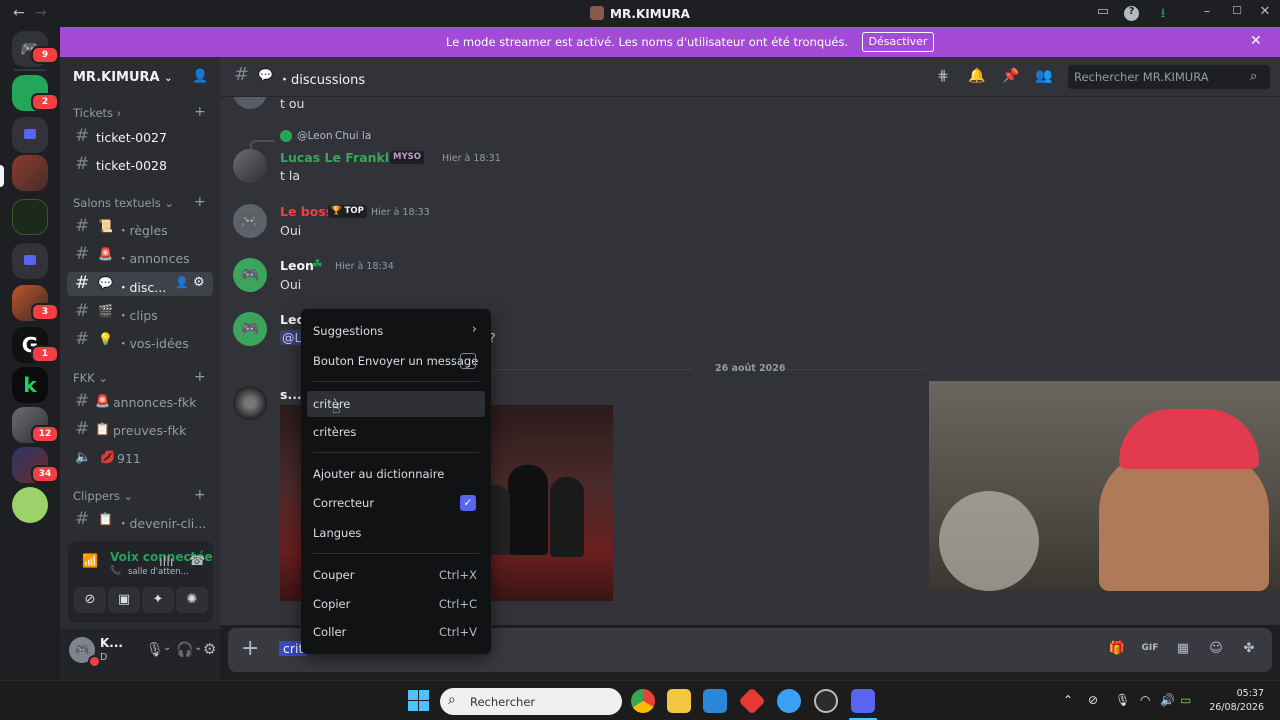  I want to click on voice-channel-911: 🔈 💋 911, so click(140, 458).